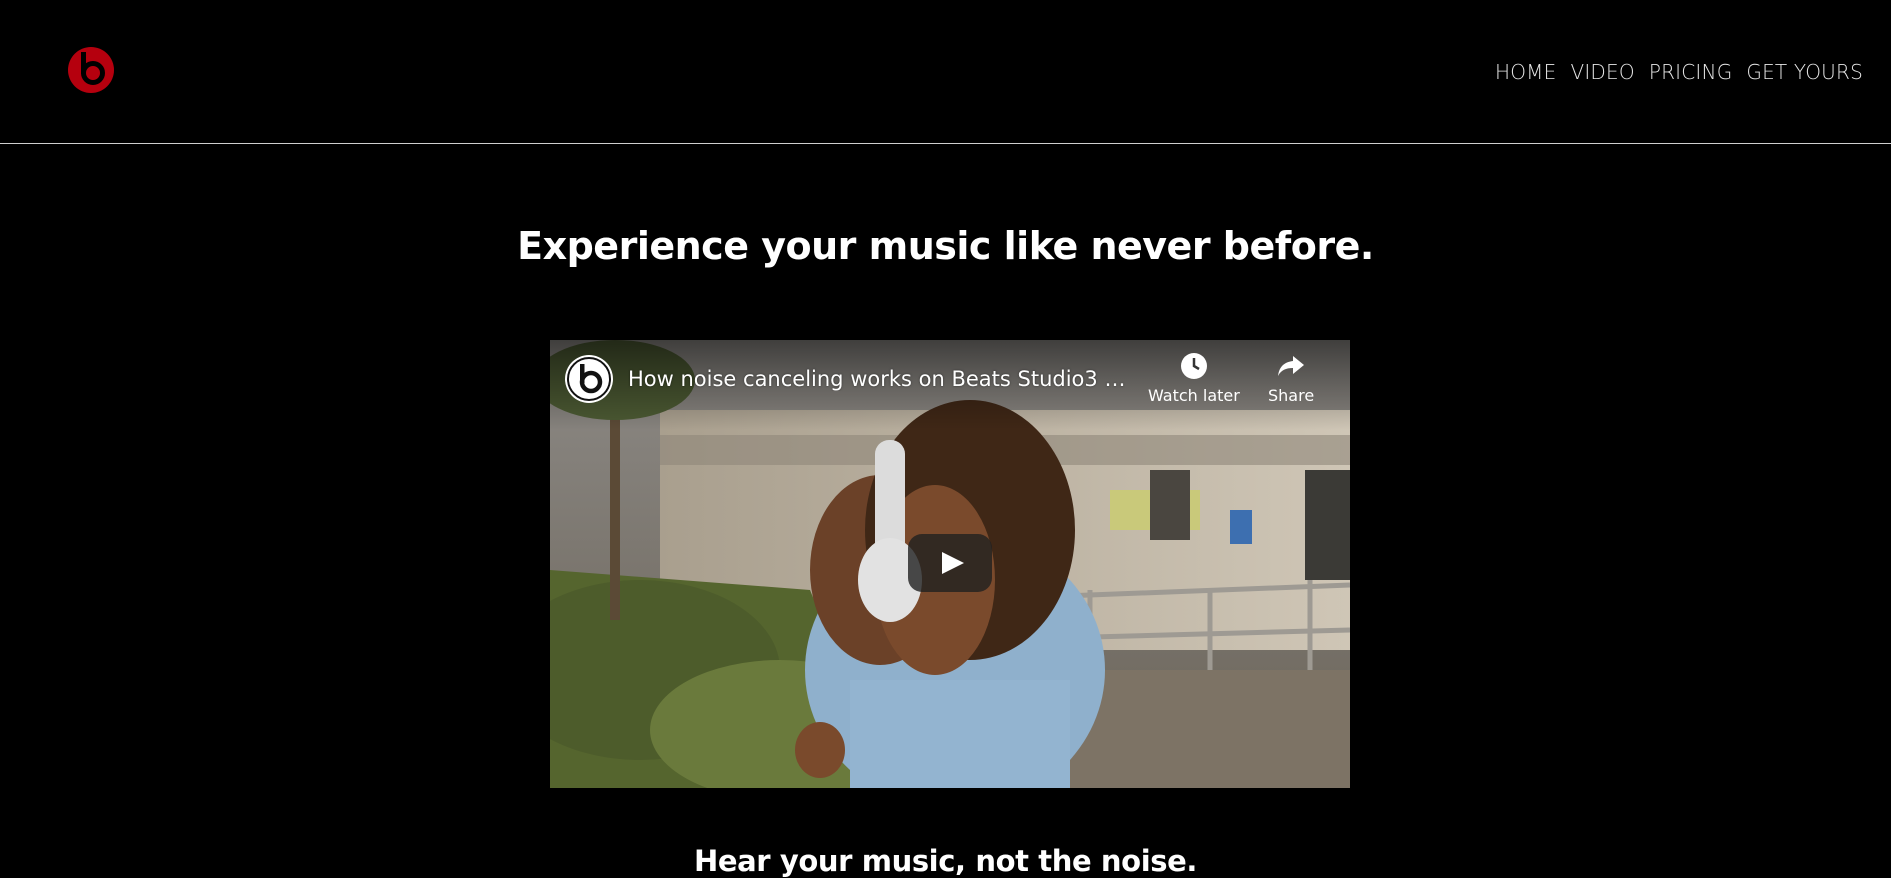  What do you see at coordinates (1804, 72) in the screenshot?
I see `nav-get-yours: GET YOURS` at bounding box center [1804, 72].